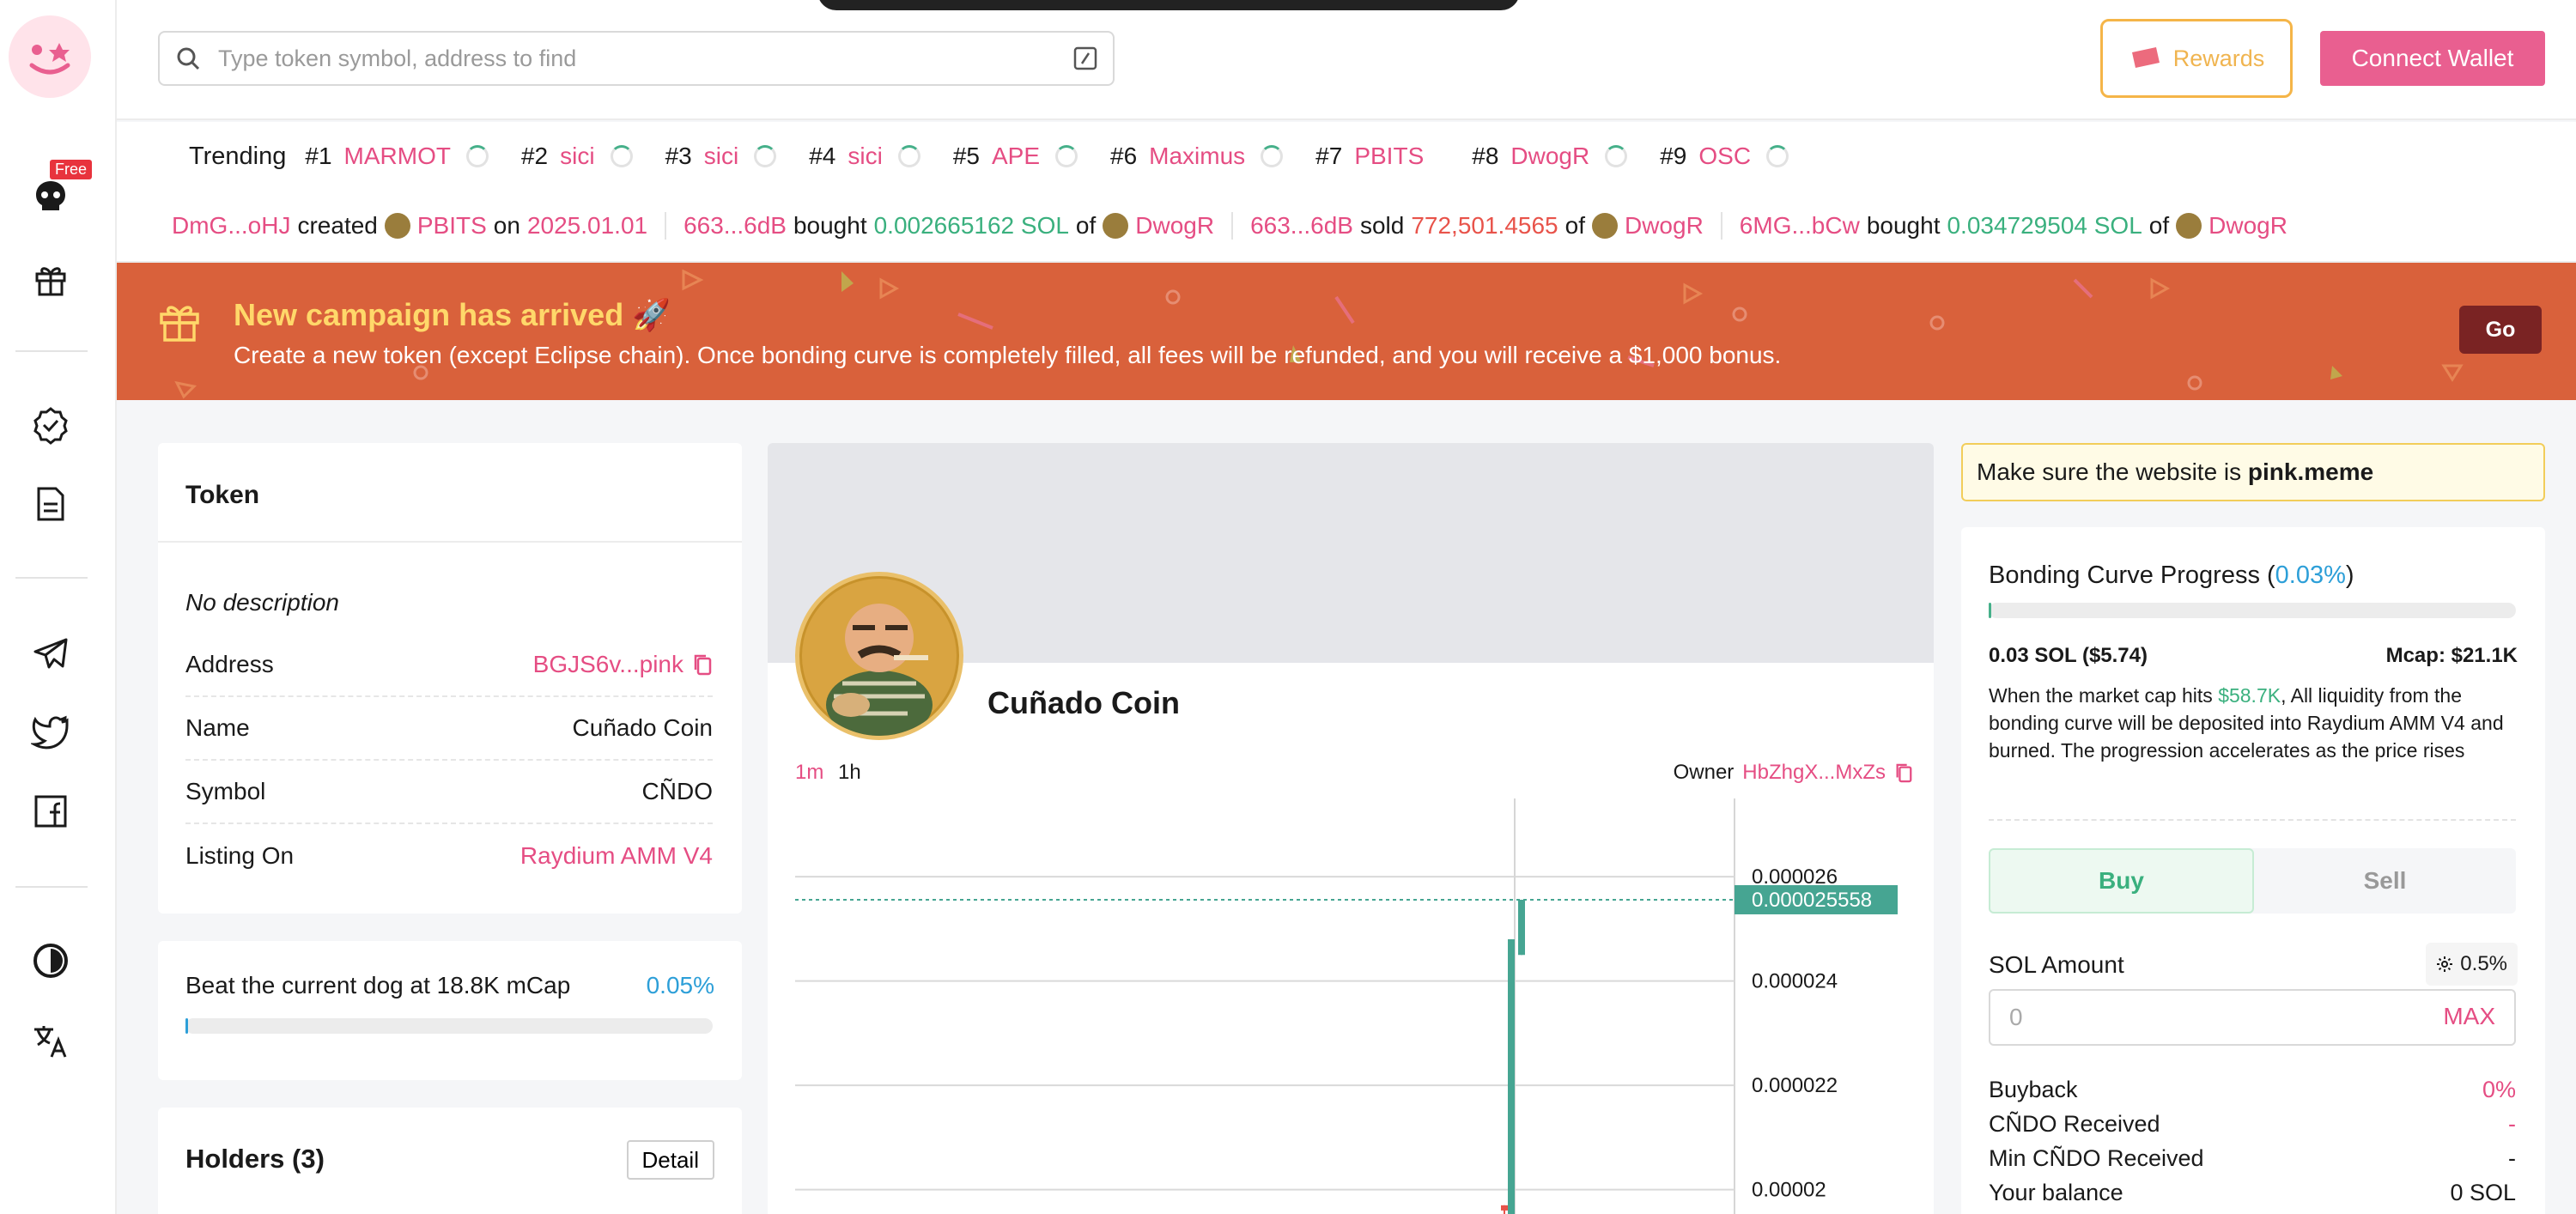 This screenshot has width=2576, height=1214. What do you see at coordinates (678, 156) in the screenshot?
I see `trending-rank: #3` at bounding box center [678, 156].